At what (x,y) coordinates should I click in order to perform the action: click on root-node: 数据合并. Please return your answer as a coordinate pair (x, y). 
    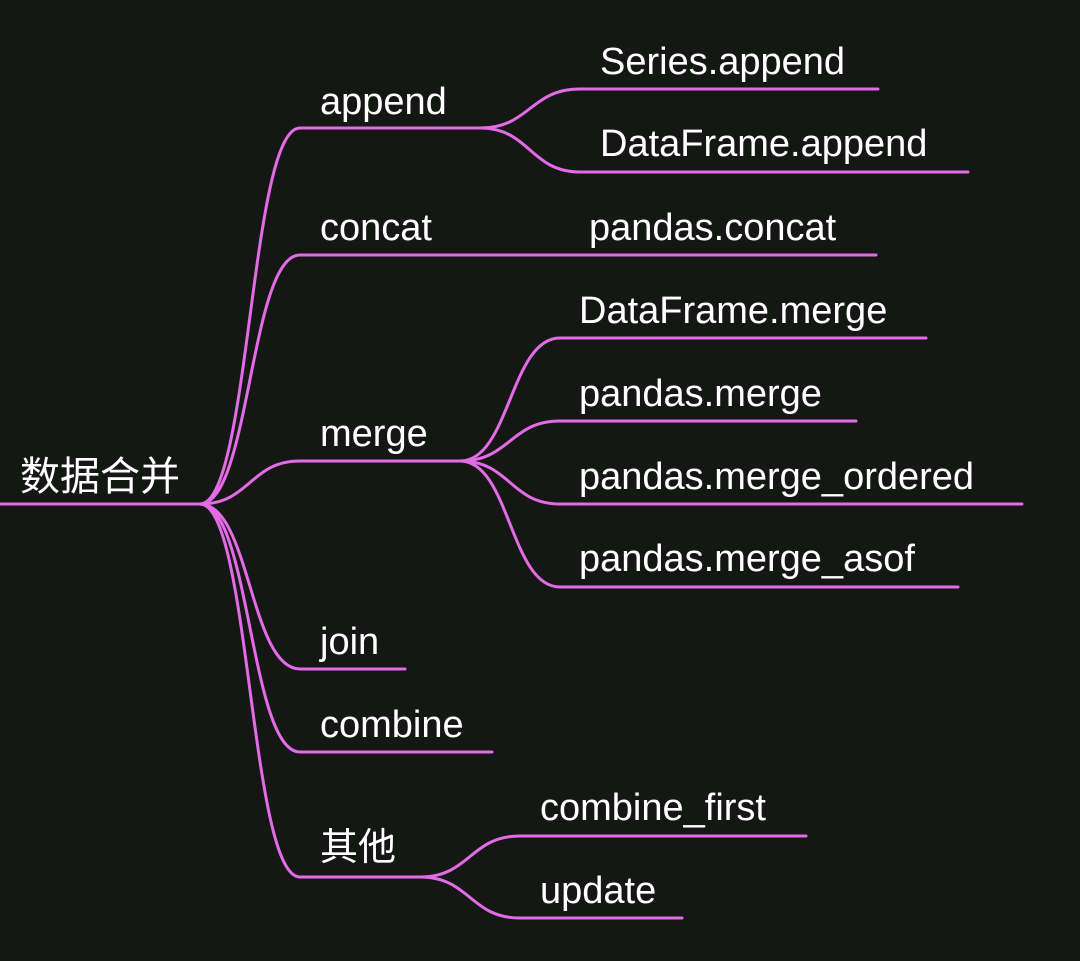
    Looking at the image, I should click on (100, 477).